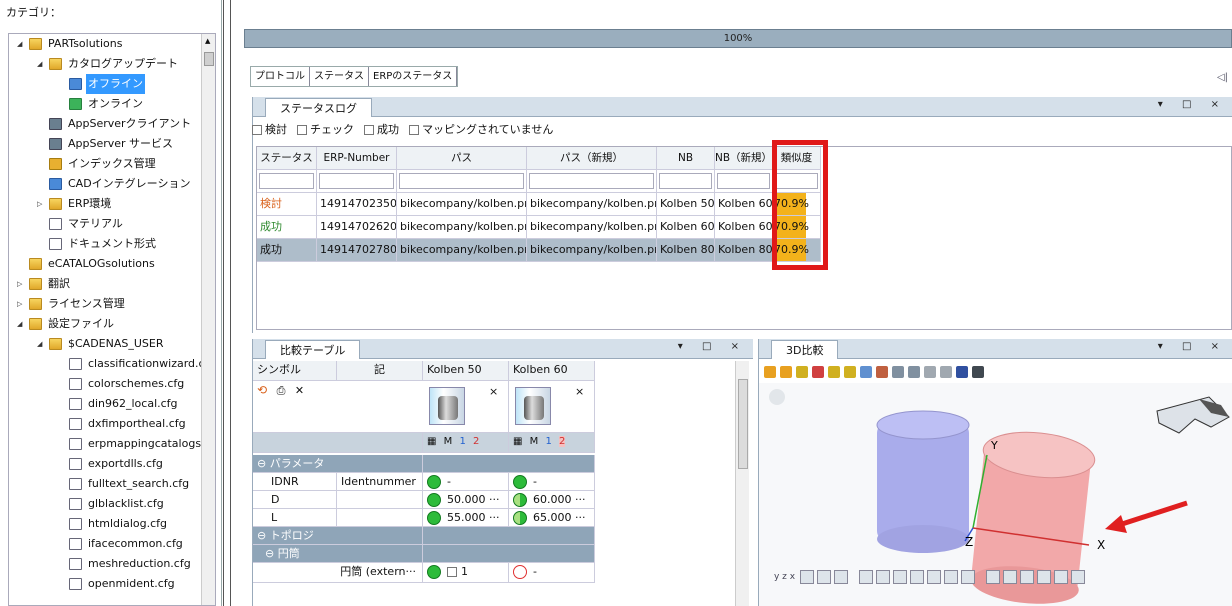 The image size is (1232, 606). Describe the element at coordinates (208, 319) in the screenshot. I see `tree-scrollbar: ▲` at that location.